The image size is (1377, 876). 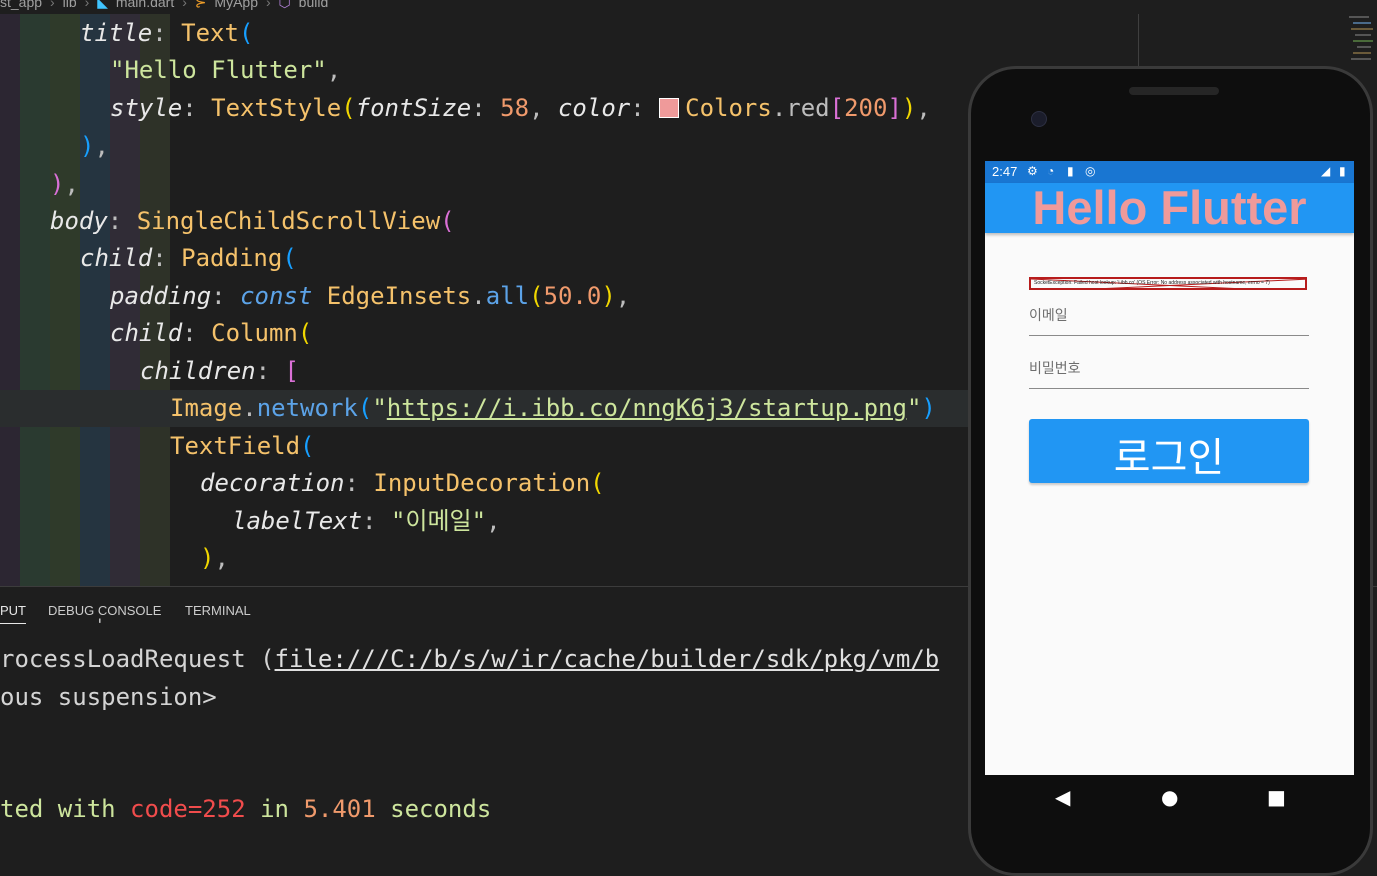 What do you see at coordinates (1326, 171) in the screenshot?
I see `signal-icon: ◢` at bounding box center [1326, 171].